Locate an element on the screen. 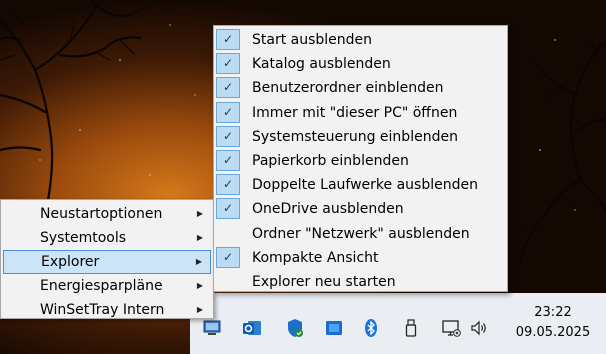  menu-item-winsettray-intern: WinSetTray Intern ▶ is located at coordinates (107, 310).